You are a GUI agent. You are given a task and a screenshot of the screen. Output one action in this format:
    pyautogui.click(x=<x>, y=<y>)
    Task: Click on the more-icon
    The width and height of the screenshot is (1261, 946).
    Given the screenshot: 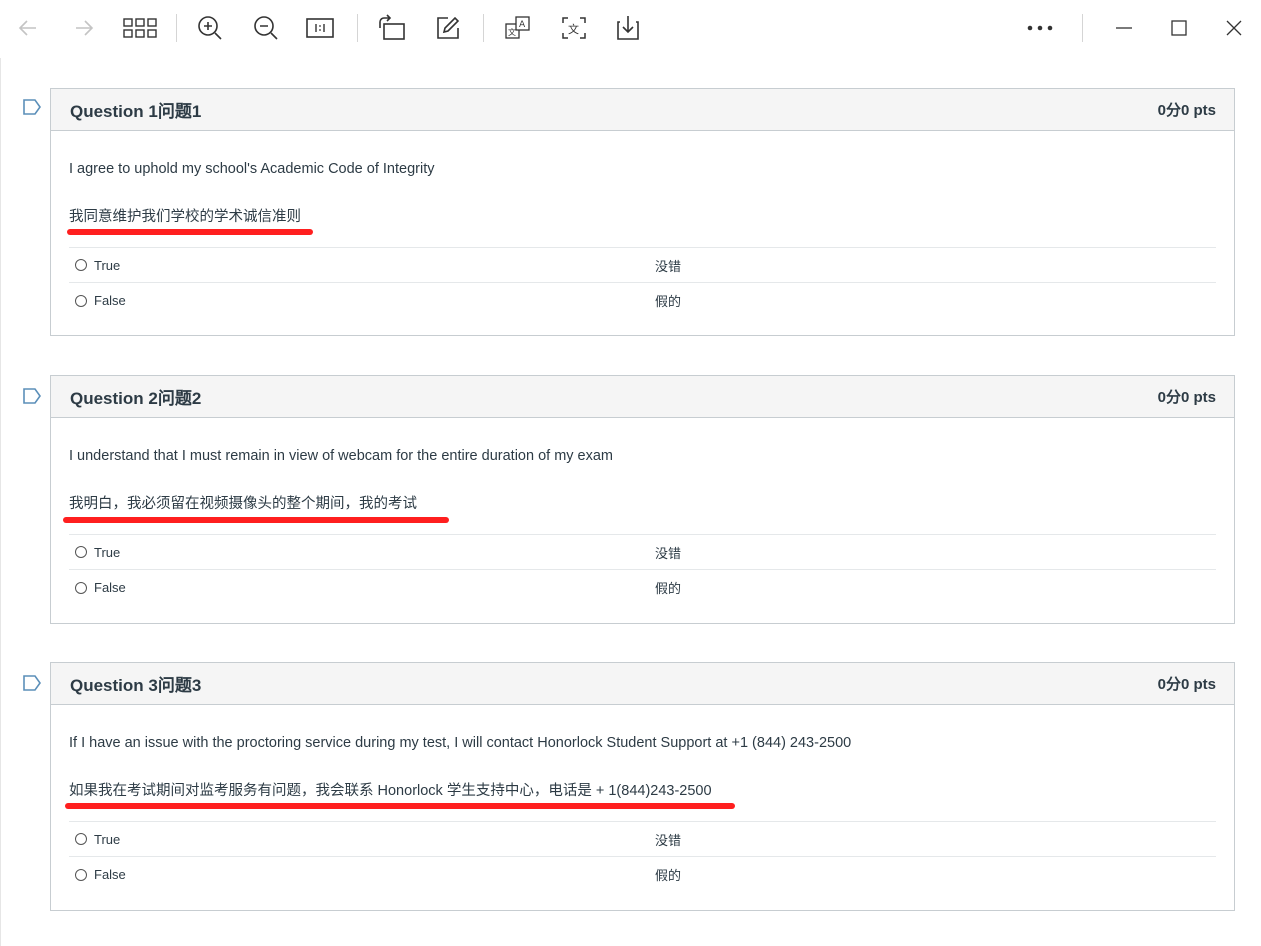 What is the action you would take?
    pyautogui.click(x=1040, y=28)
    